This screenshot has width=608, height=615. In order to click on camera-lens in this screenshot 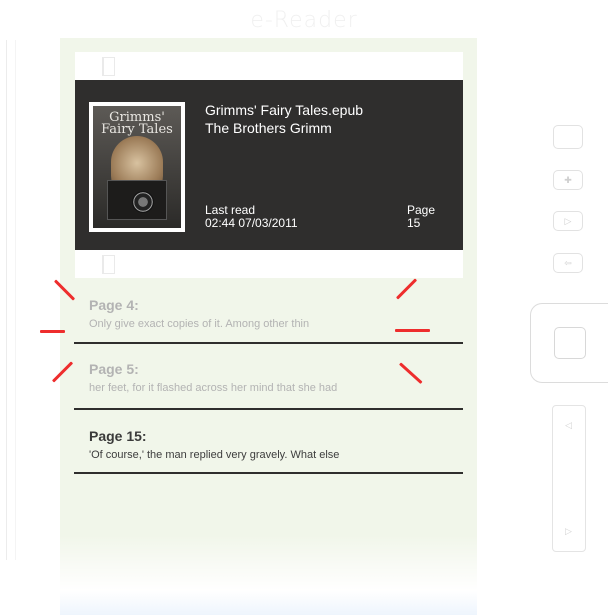, I will do `click(143, 202)`.